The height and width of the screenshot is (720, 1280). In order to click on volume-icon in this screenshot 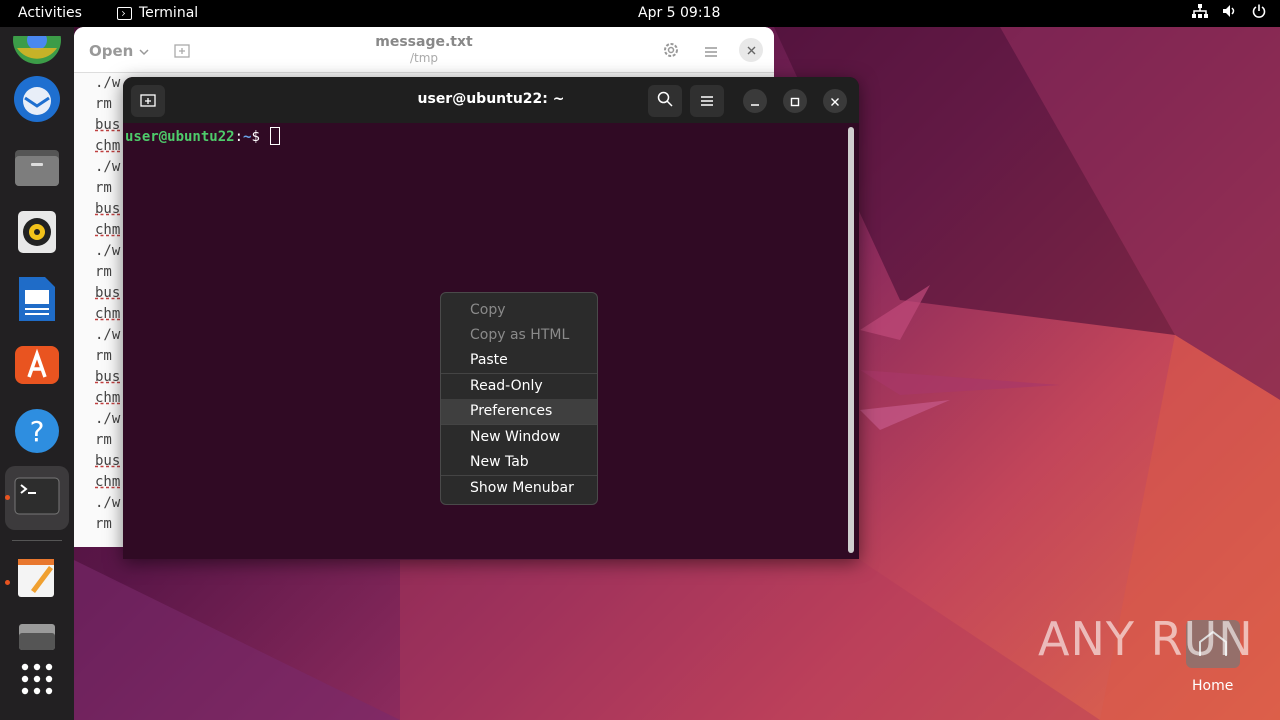, I will do `click(1230, 13)`.